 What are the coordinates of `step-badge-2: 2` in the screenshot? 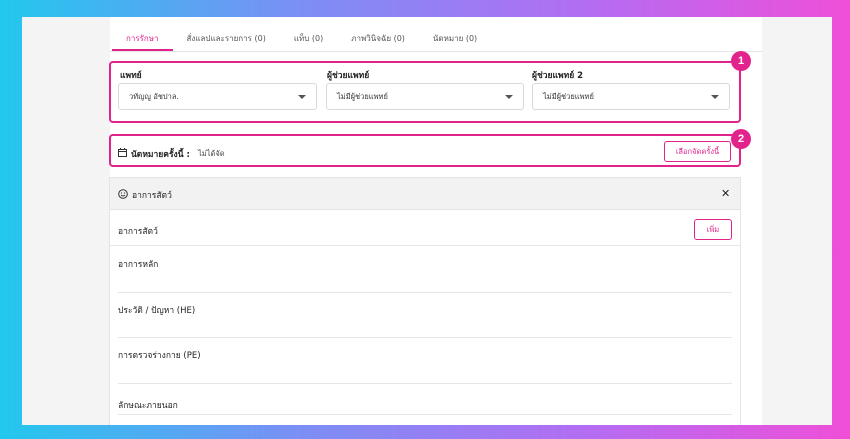 It's located at (741, 139).